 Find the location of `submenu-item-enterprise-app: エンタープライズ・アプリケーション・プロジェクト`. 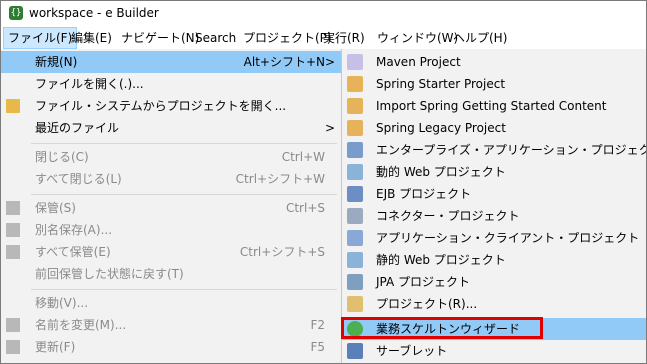

submenu-item-enterprise-app: エンタープライズ・アプリケーション・プロジェクト is located at coordinates (494, 150).